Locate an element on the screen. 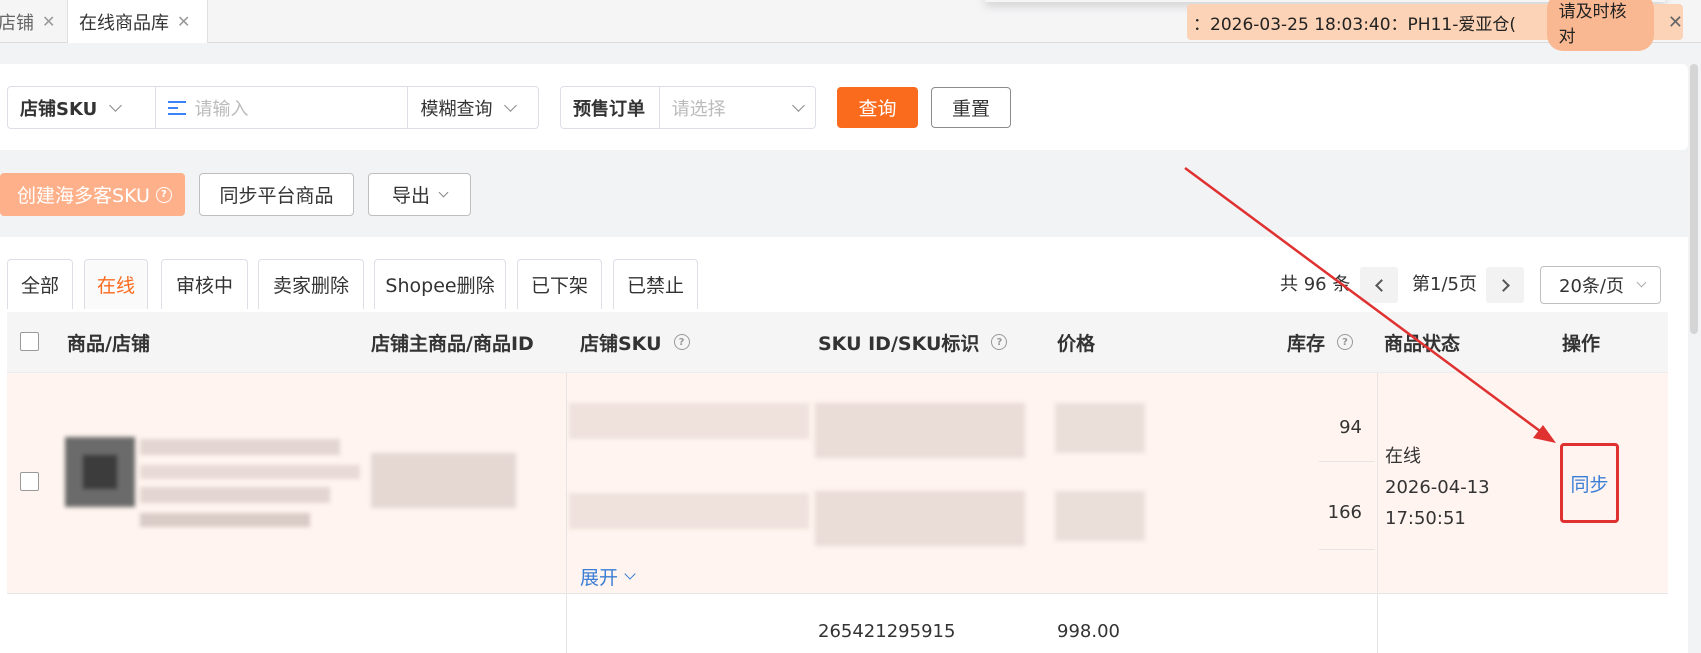 This screenshot has width=1701, height=653. col-stock-label: 库存 is located at coordinates (1306, 343).